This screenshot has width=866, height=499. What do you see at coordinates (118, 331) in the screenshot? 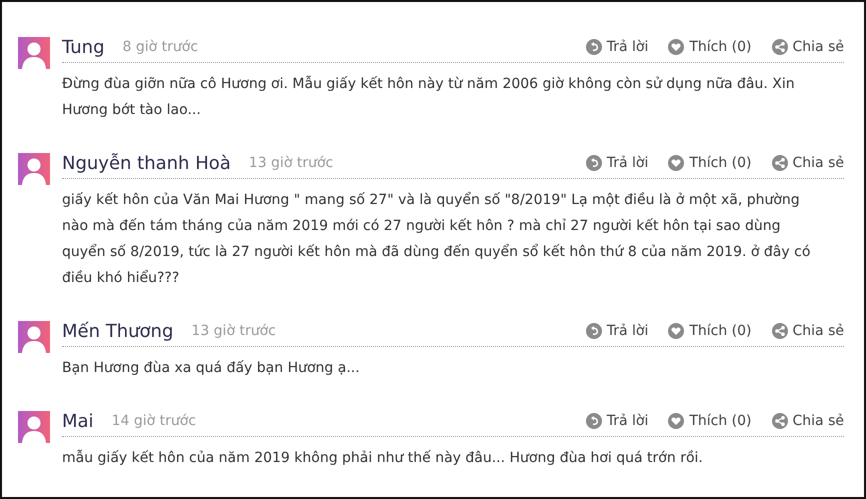
I see `comment-author: Mến Thương` at bounding box center [118, 331].